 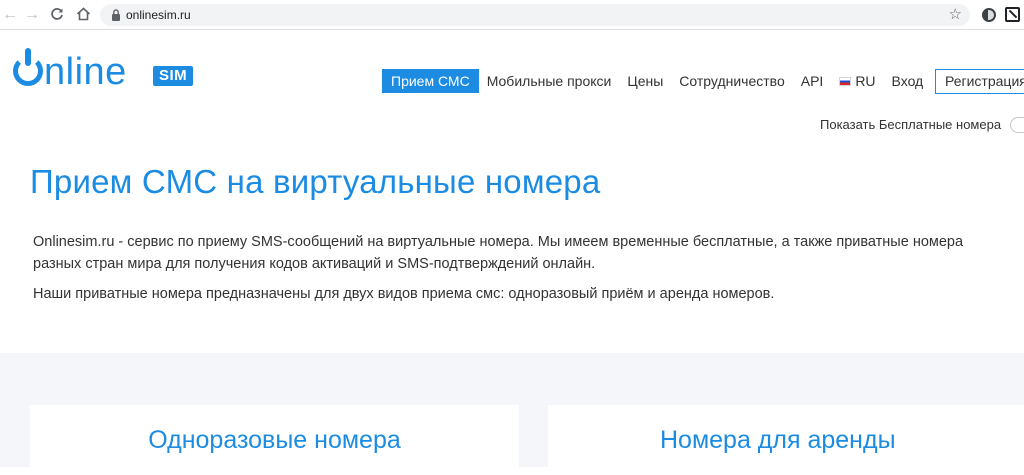 What do you see at coordinates (955, 15) in the screenshot?
I see `bookmark-star-icon: ☆` at bounding box center [955, 15].